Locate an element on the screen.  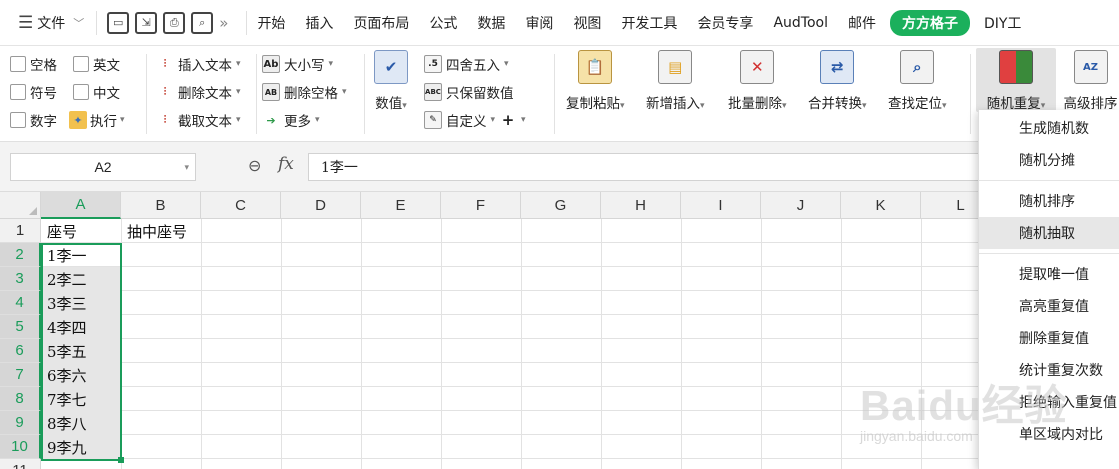
row-header-7: 7 is located at coordinates (20, 375).